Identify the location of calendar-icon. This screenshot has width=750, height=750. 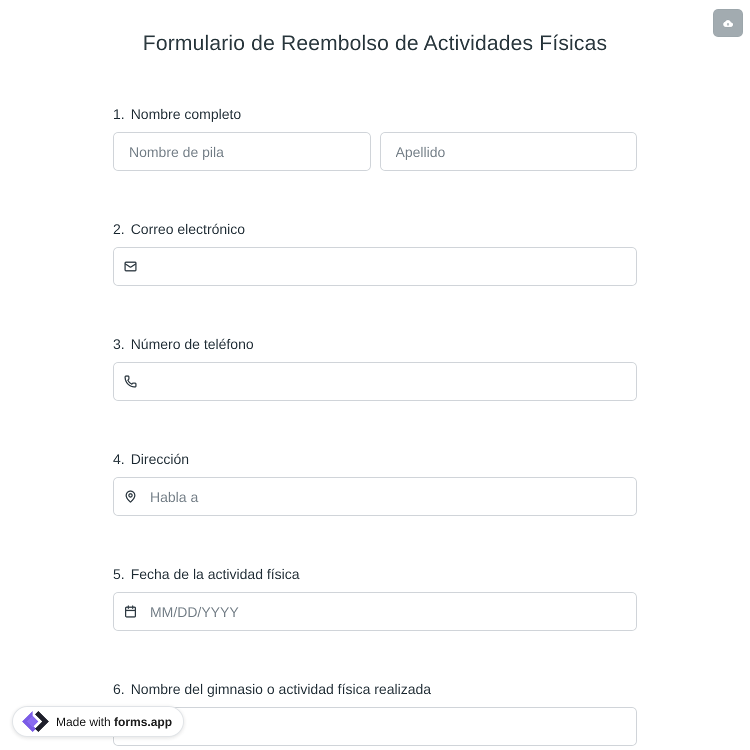
(130, 611).